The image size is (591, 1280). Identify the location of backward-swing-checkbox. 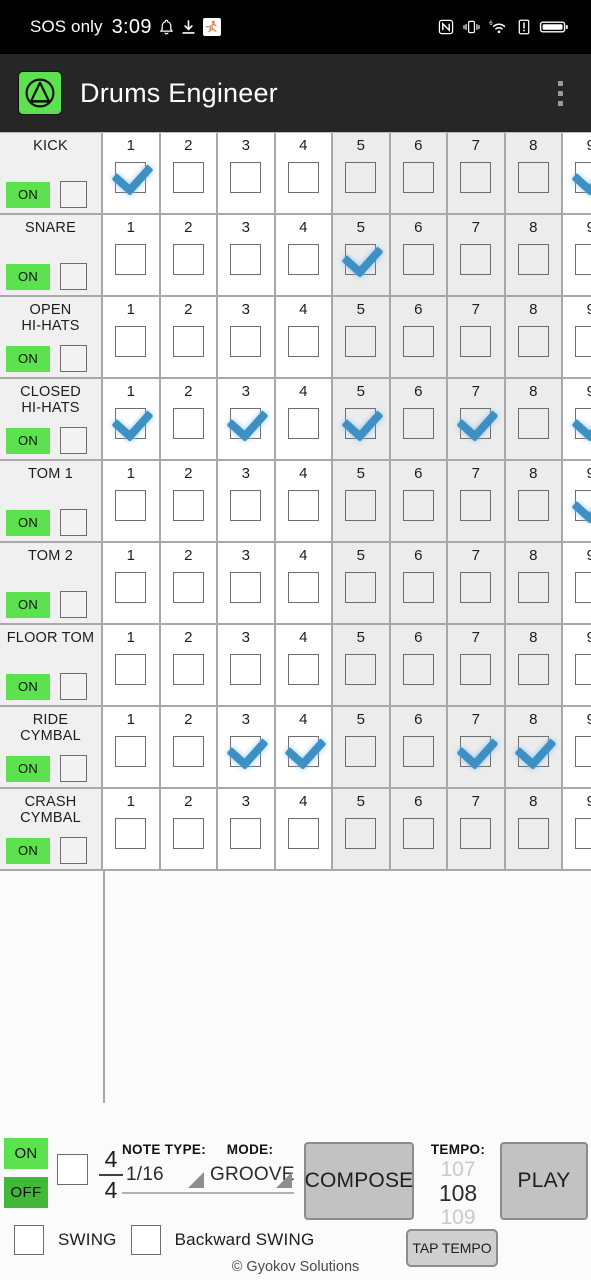
(145, 1240).